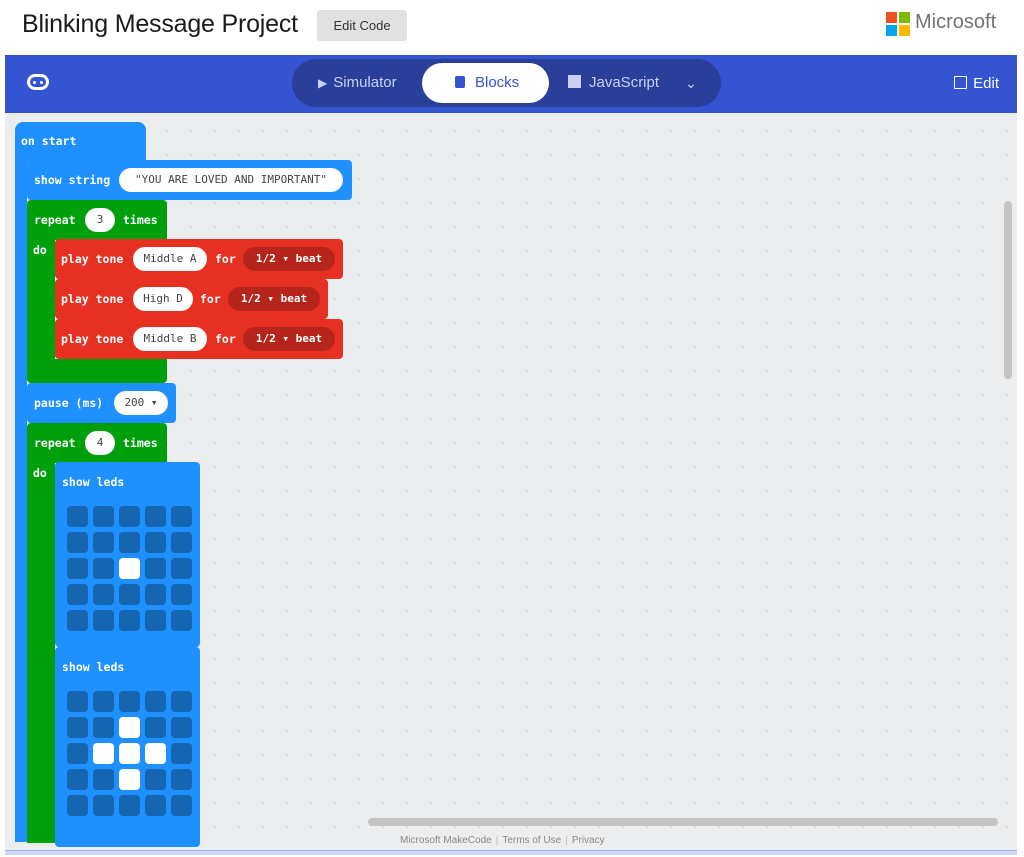  Describe the element at coordinates (691, 83) in the screenshot. I see `chevron-down-icon: ⌄` at that location.